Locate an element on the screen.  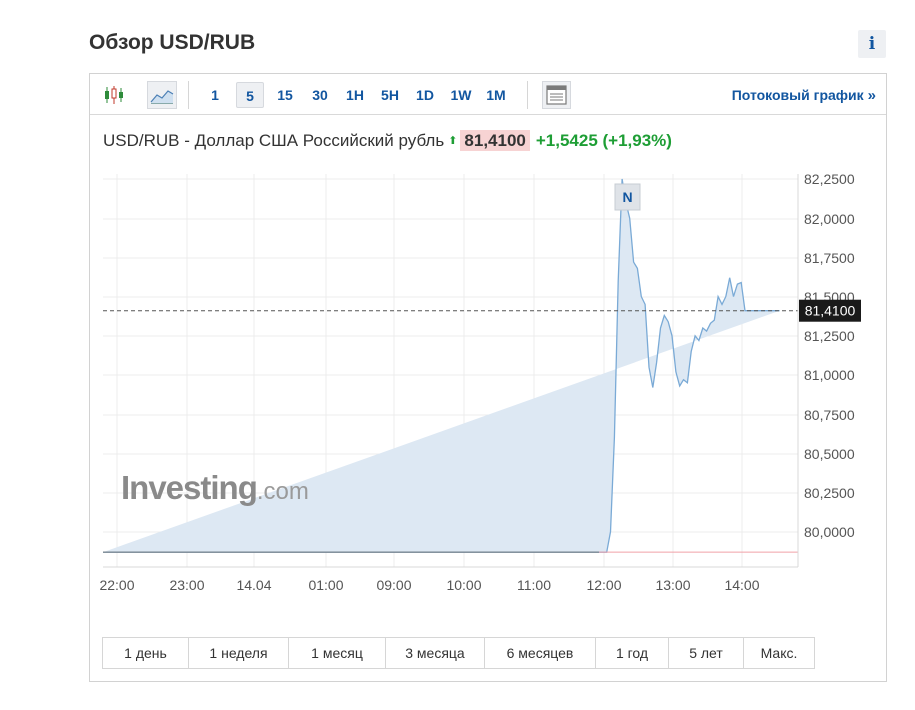
range-6-months: 6 месяцев is located at coordinates (540, 653).